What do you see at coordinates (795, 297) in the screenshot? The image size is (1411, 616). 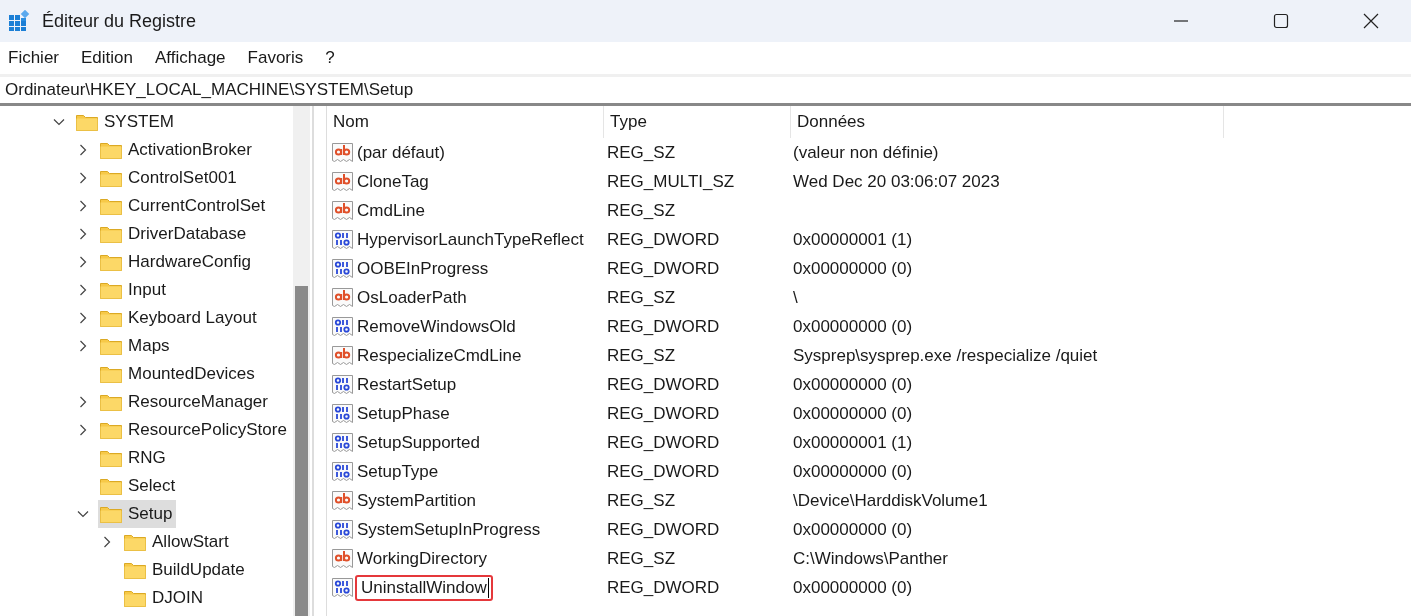 I see `value-data: \` at bounding box center [795, 297].